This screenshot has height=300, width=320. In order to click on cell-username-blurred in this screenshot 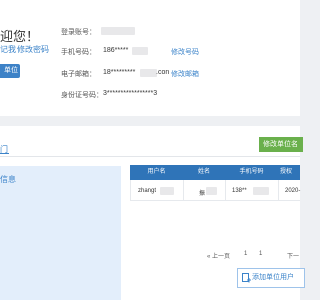, I will do `click(167, 191)`.